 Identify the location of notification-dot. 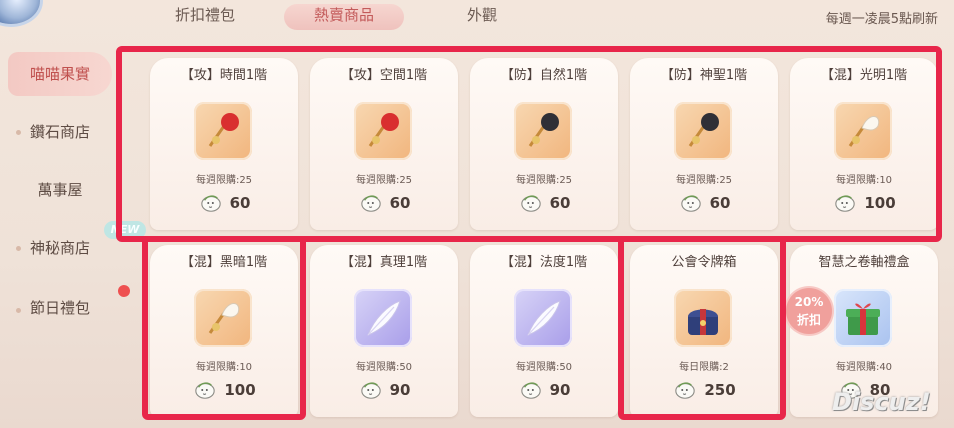
(124, 291).